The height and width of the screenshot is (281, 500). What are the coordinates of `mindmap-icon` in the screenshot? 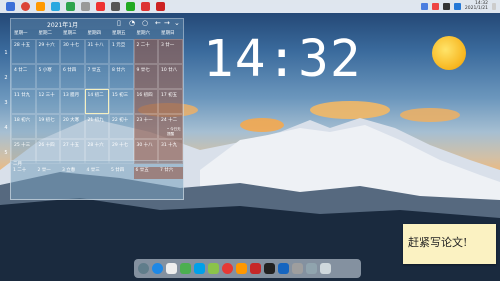 It's located at (199, 268).